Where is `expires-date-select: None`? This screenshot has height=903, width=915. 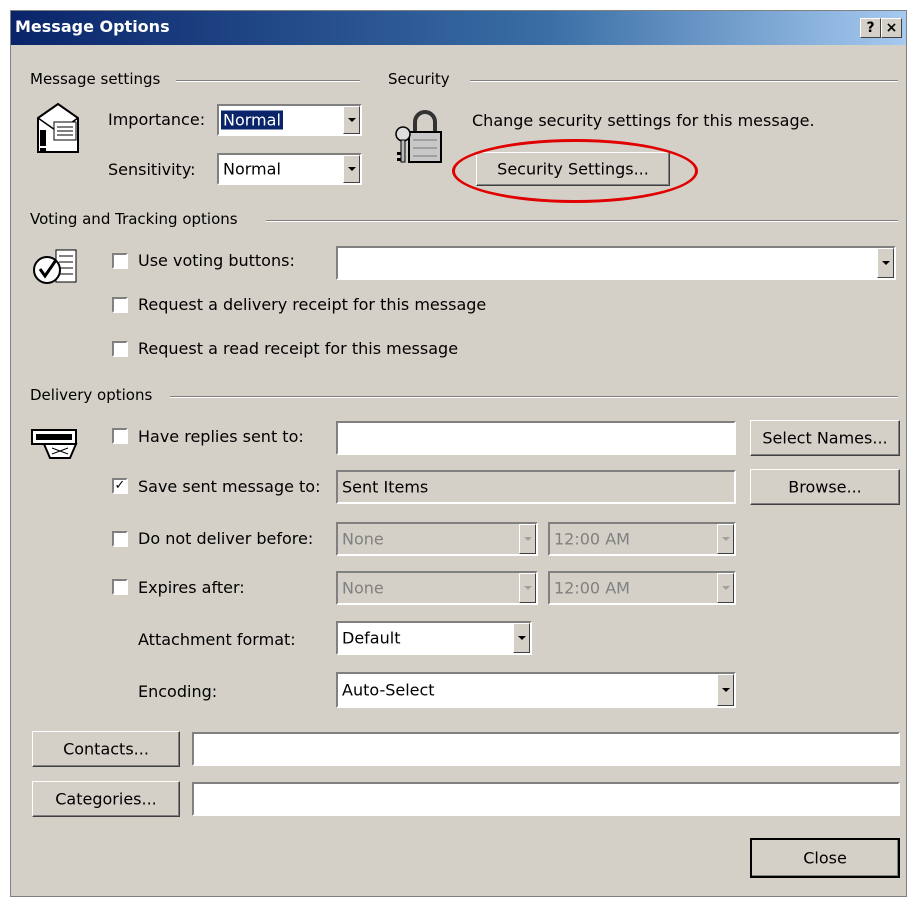 expires-date-select: None is located at coordinates (437, 588).